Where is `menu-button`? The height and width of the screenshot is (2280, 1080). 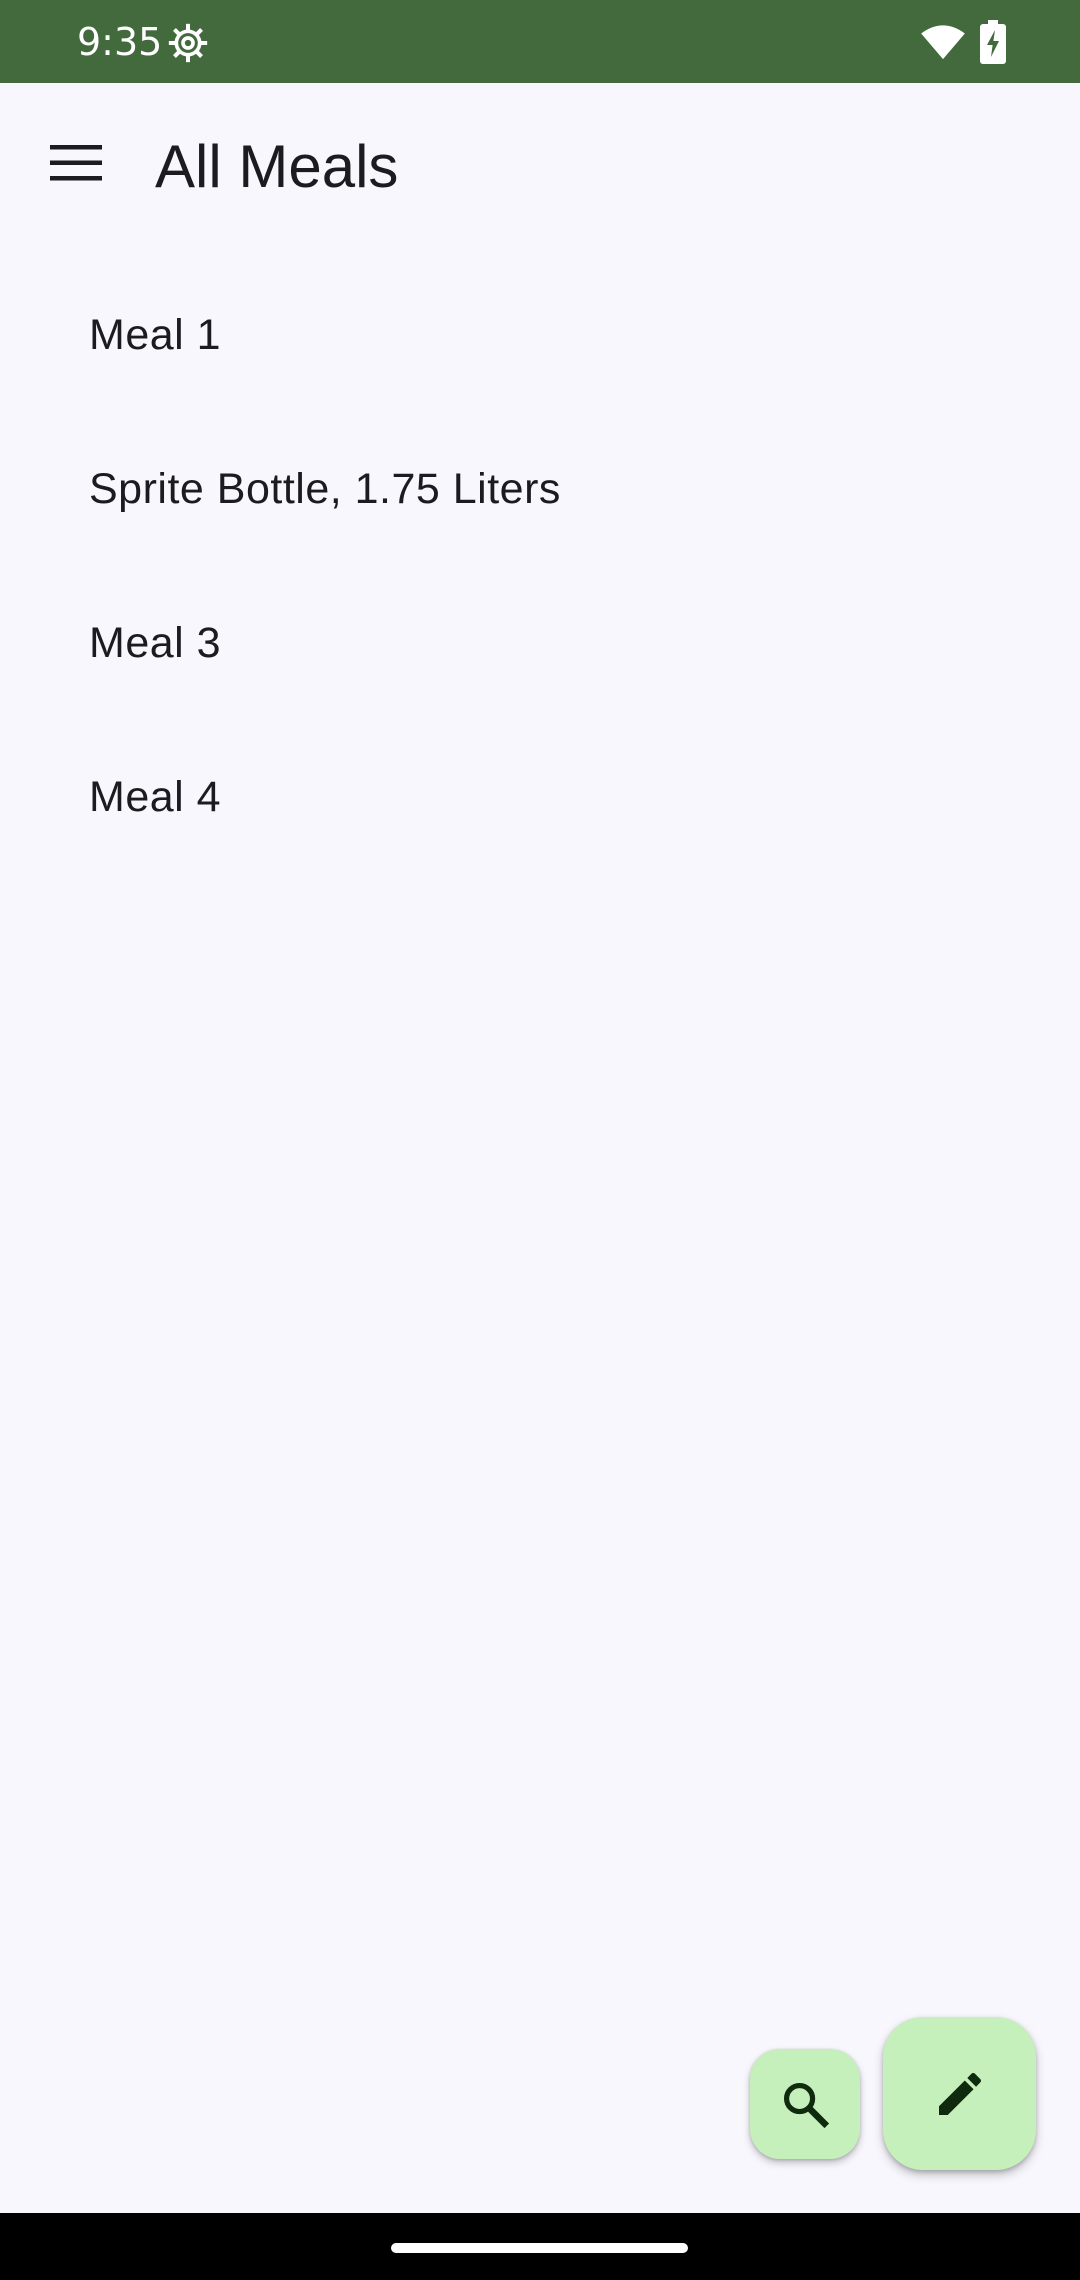 menu-button is located at coordinates (76, 163).